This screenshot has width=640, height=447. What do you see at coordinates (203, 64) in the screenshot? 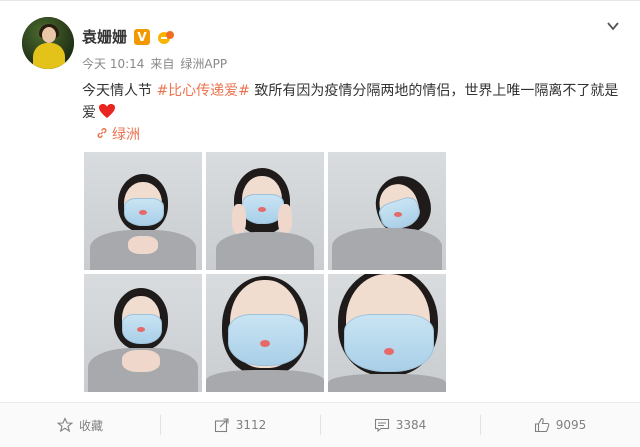
I see `post-source: 绿洲APP` at bounding box center [203, 64].